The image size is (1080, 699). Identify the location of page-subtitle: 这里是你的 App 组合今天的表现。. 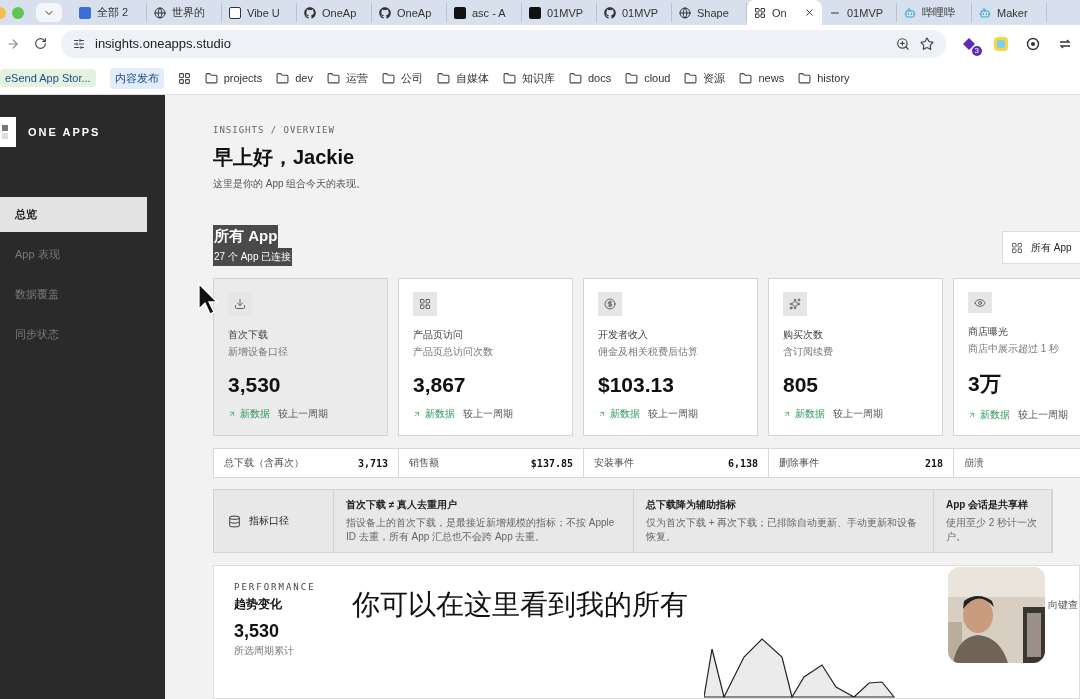
(290, 184).